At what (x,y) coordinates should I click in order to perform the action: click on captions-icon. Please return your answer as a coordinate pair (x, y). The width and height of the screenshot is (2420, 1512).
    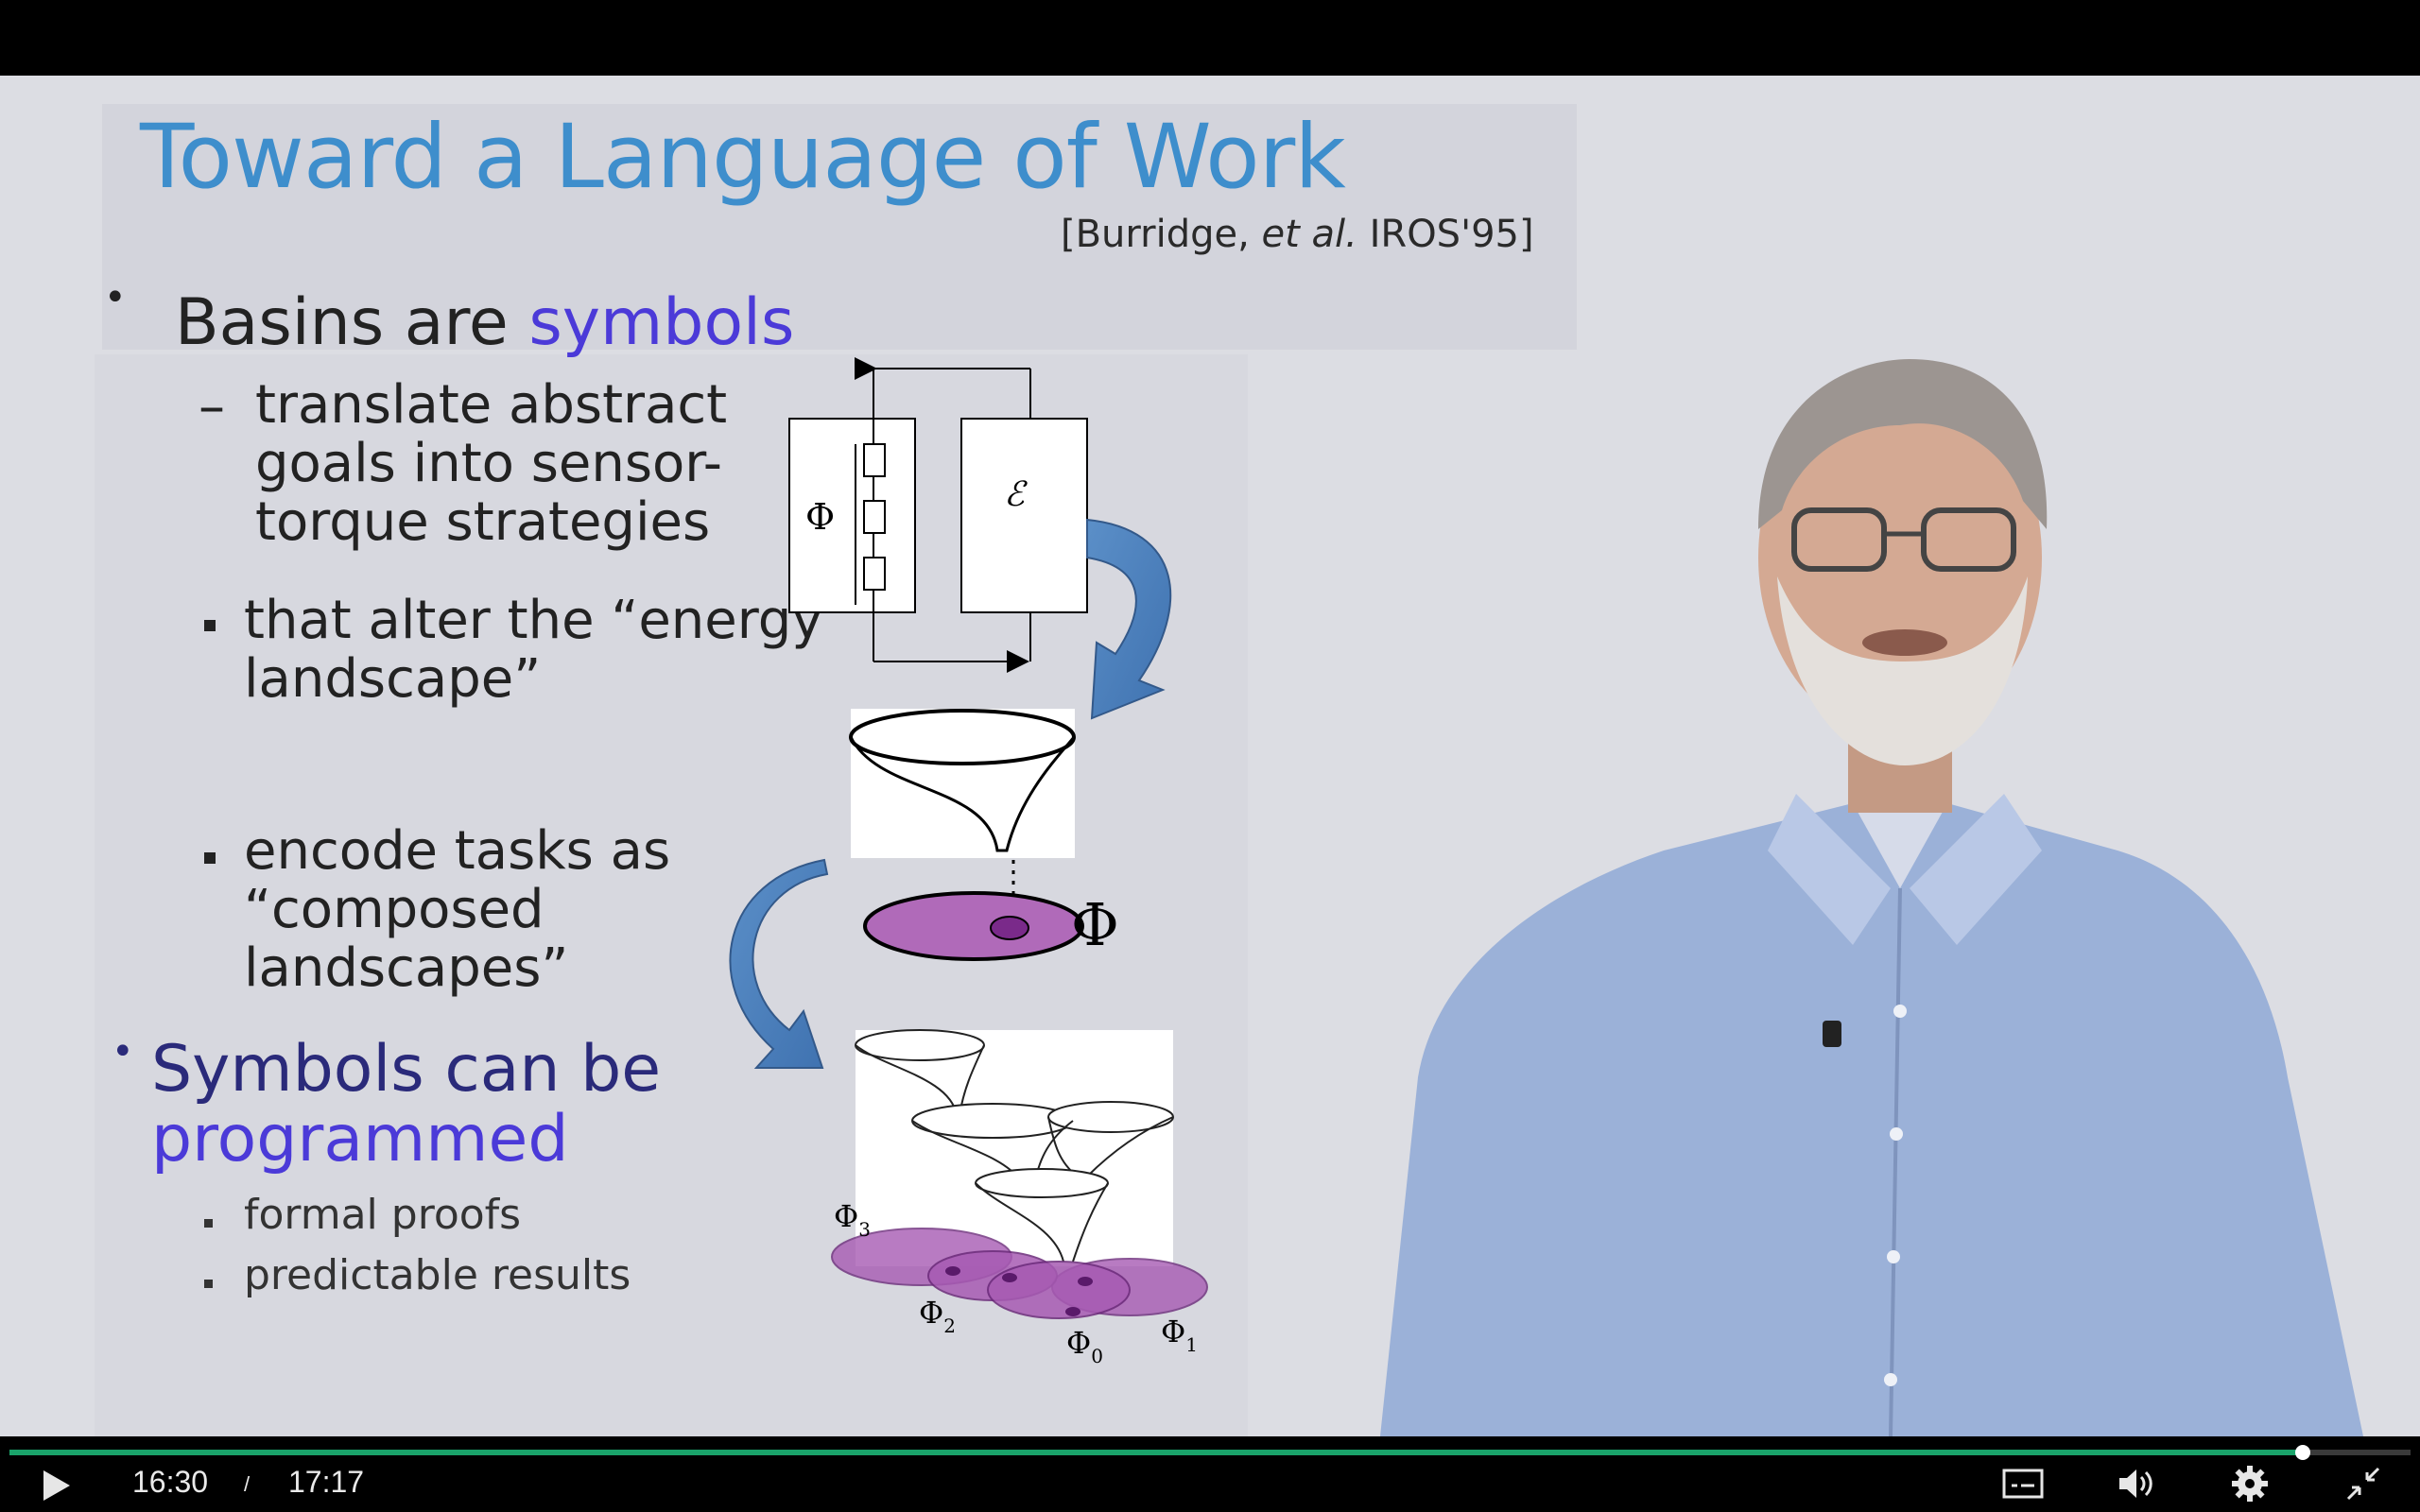
    Looking at the image, I should click on (2023, 1484).